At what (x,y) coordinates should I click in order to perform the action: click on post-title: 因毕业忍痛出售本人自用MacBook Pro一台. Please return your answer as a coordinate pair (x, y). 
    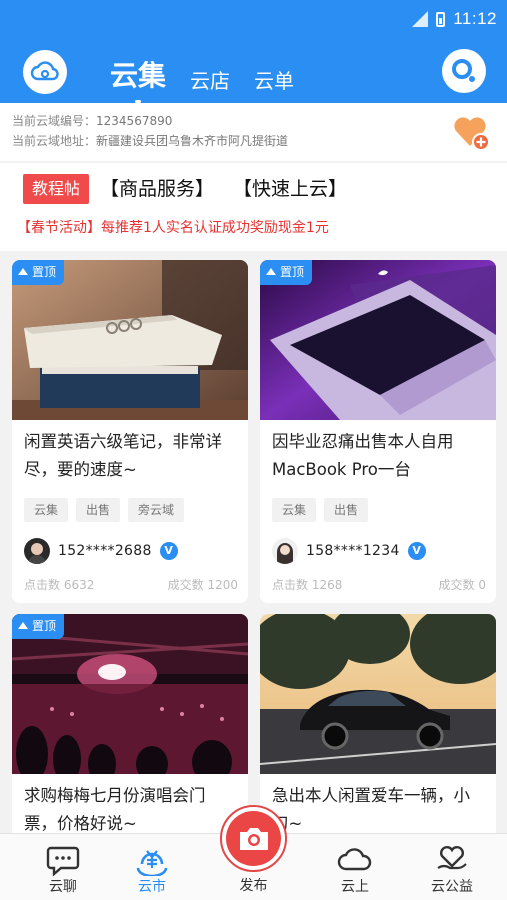
    Looking at the image, I should click on (379, 456).